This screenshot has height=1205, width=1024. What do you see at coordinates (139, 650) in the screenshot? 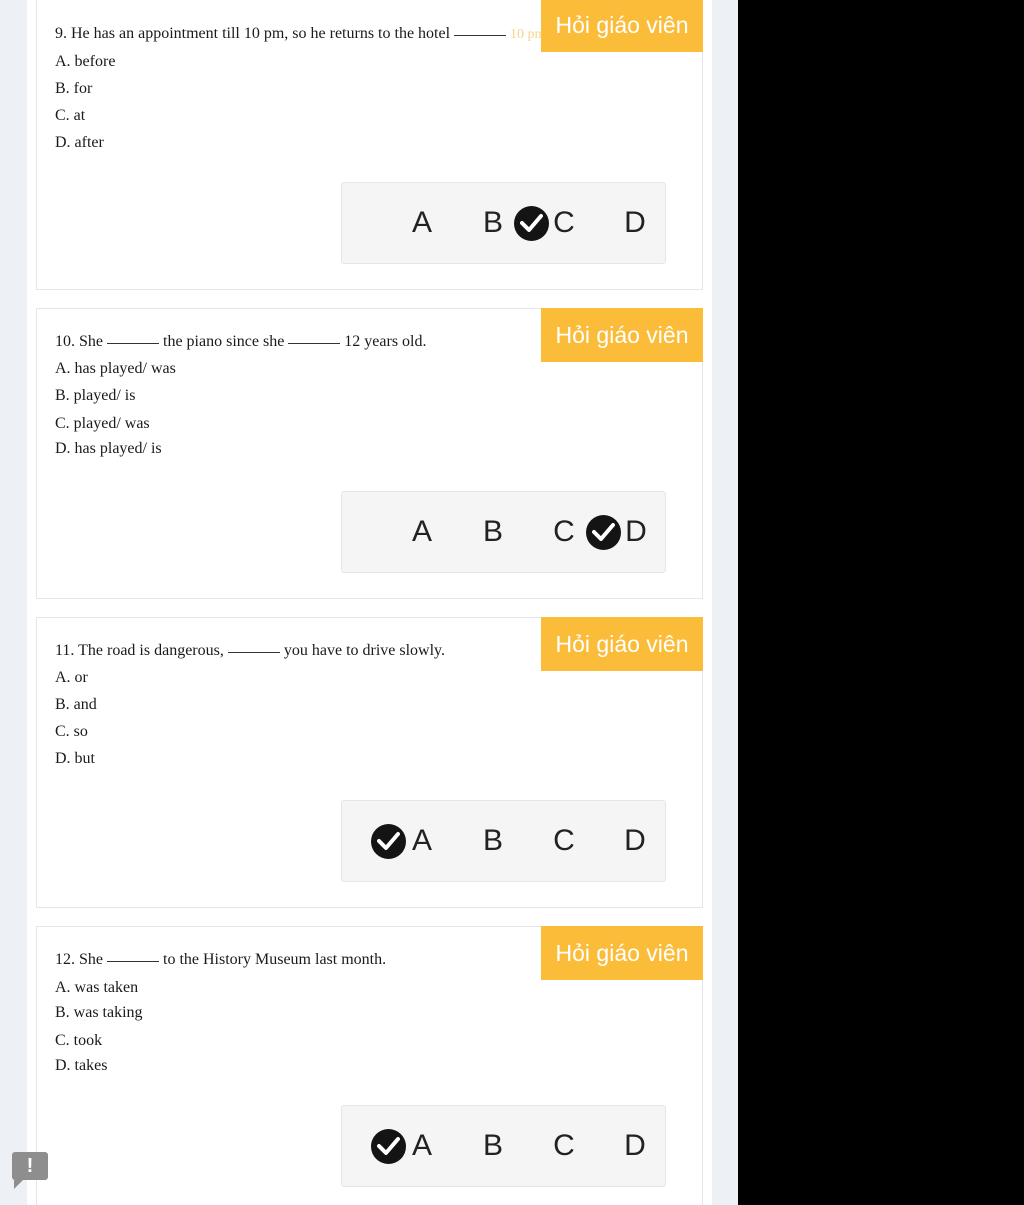
I see `question-text-part: 11. The road is dangerous,` at bounding box center [139, 650].